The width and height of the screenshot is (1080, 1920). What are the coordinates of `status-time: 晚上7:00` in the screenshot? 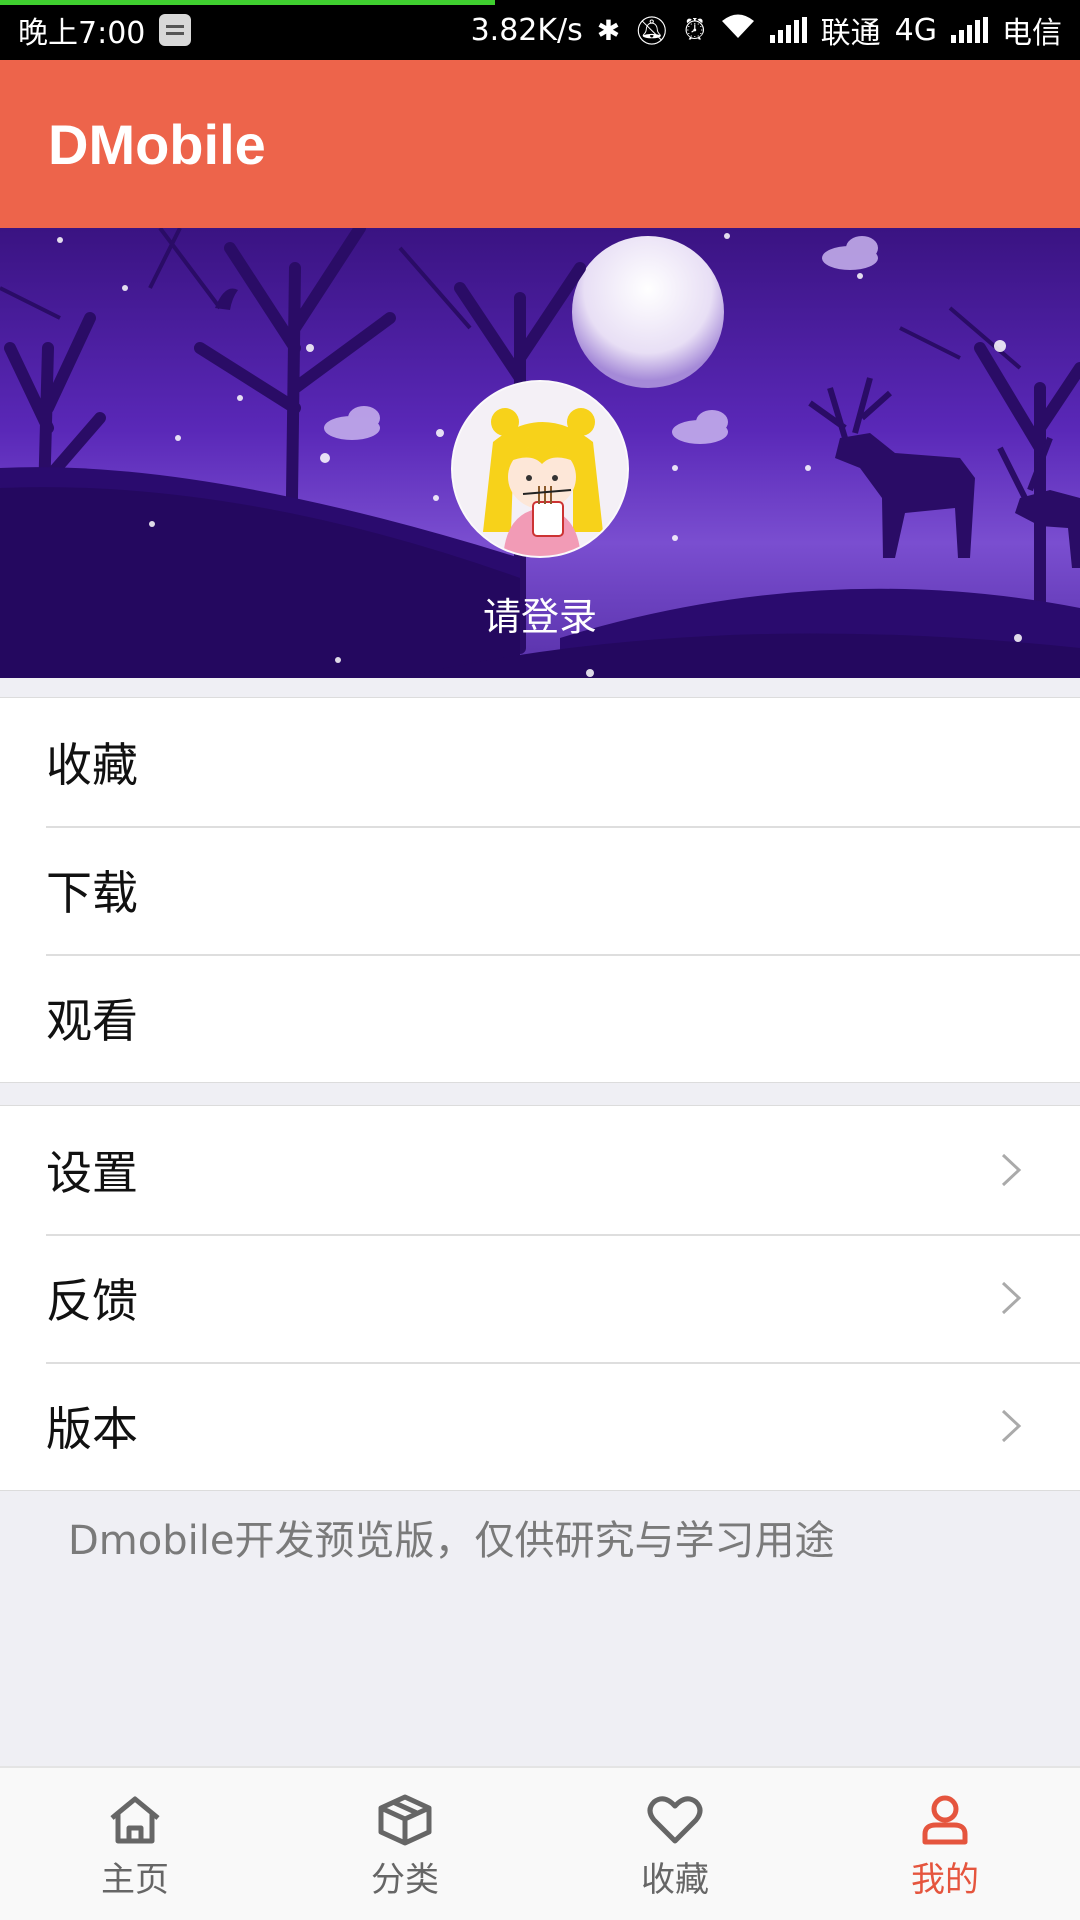 It's located at (82, 33).